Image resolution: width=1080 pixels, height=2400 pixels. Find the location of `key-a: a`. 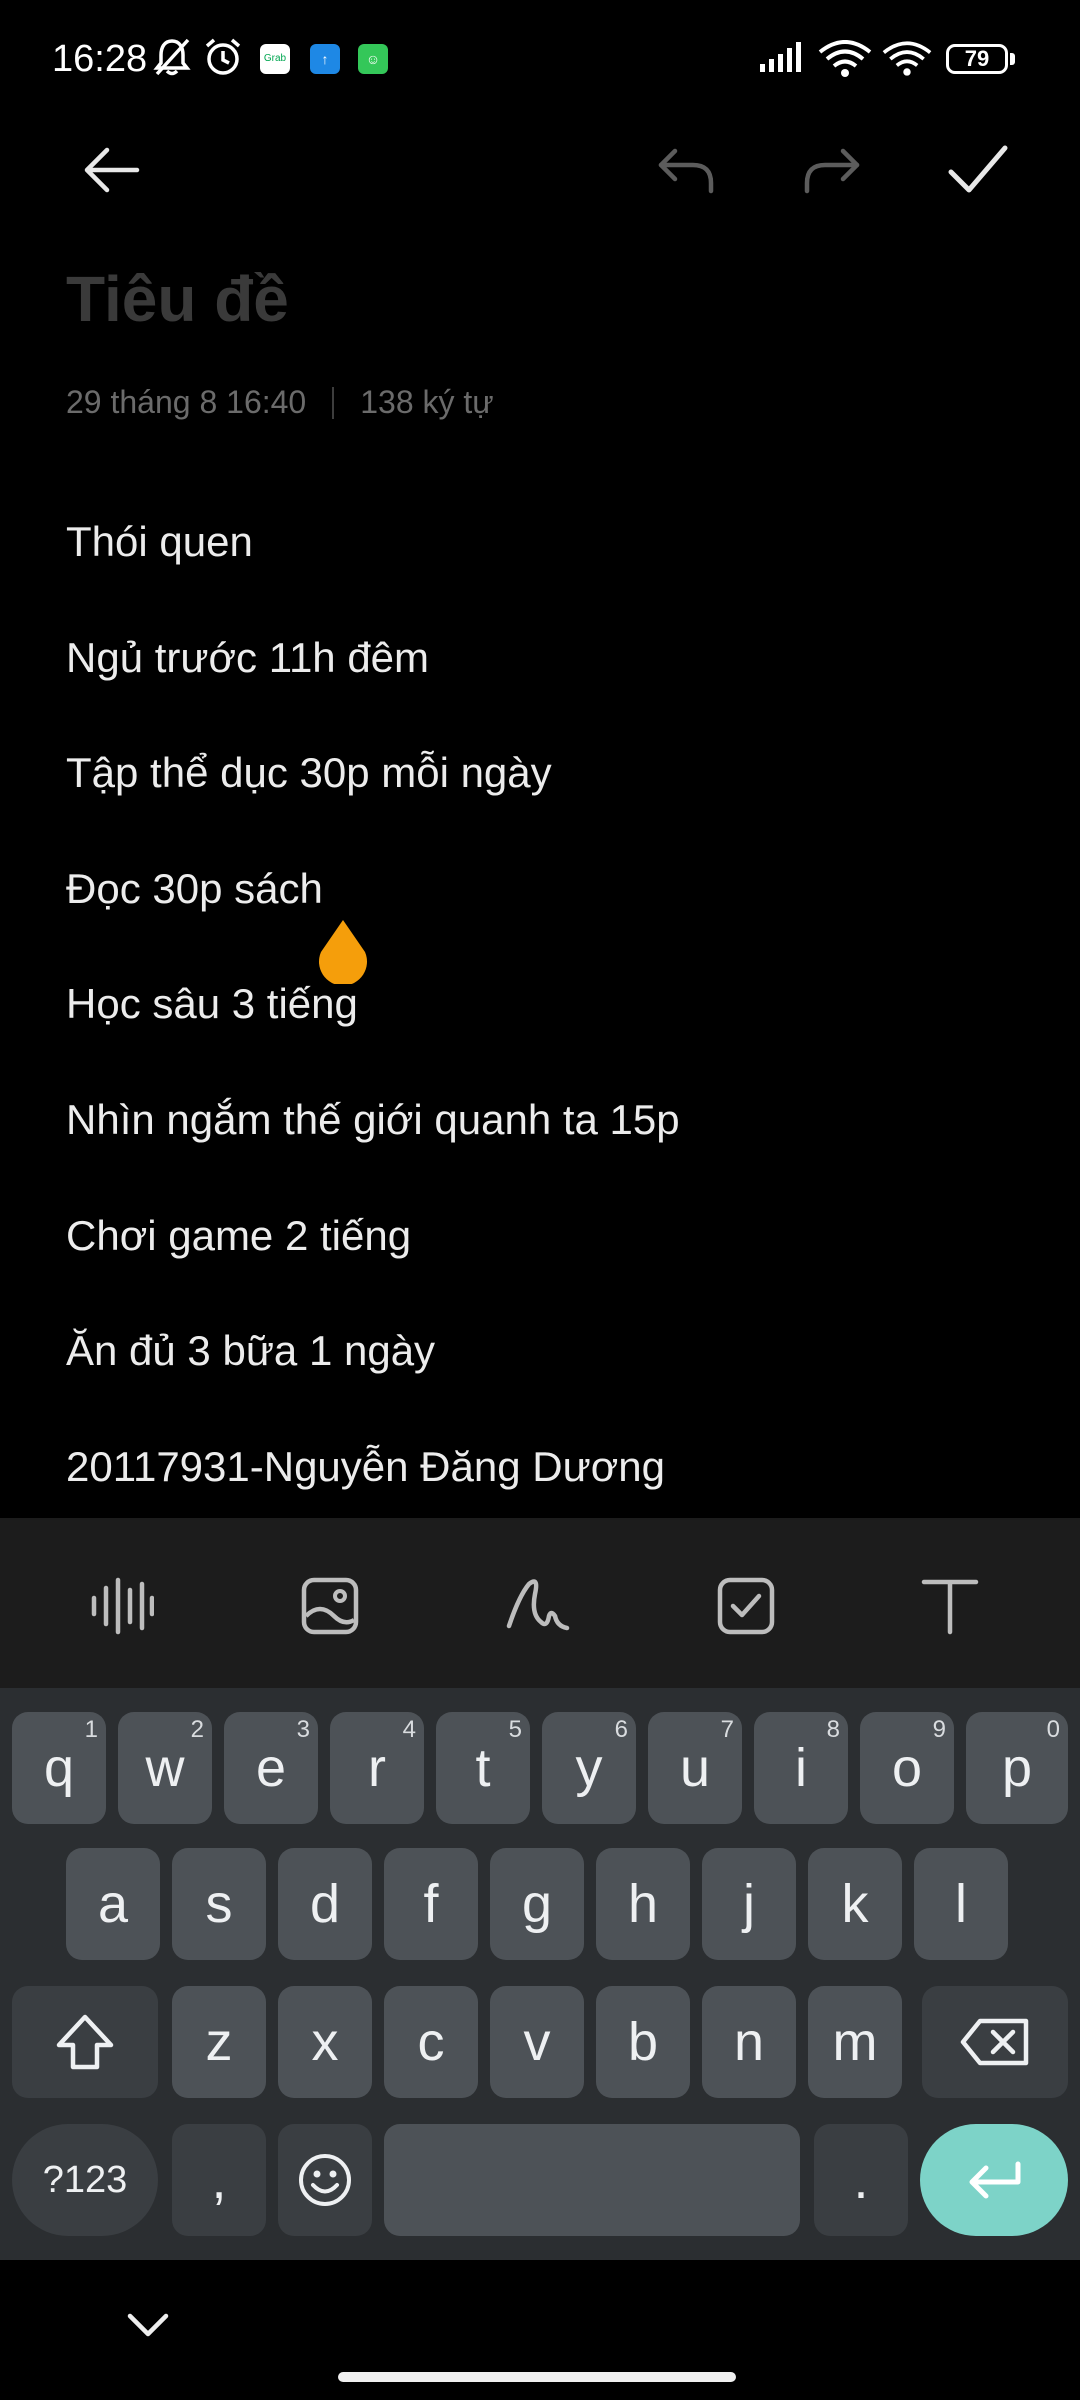

key-a: a is located at coordinates (113, 1904).